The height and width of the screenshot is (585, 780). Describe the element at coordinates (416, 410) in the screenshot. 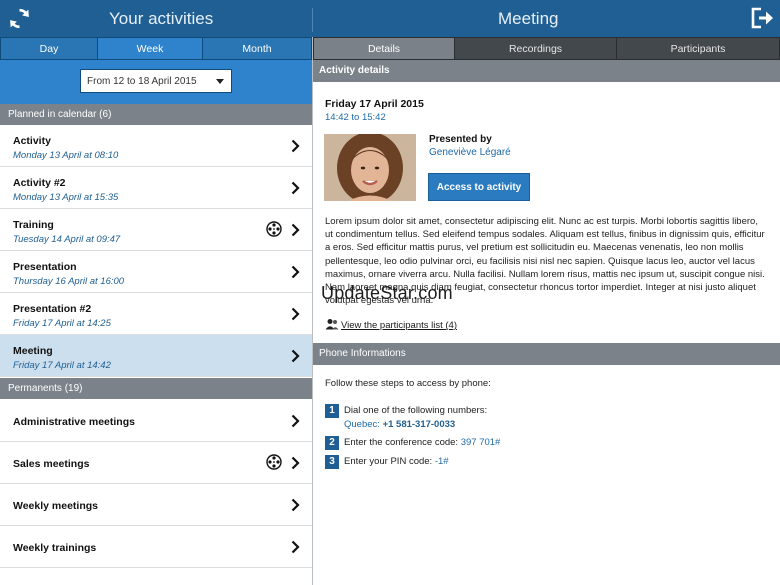

I see `step-text: Dial one of the following numbers:` at that location.